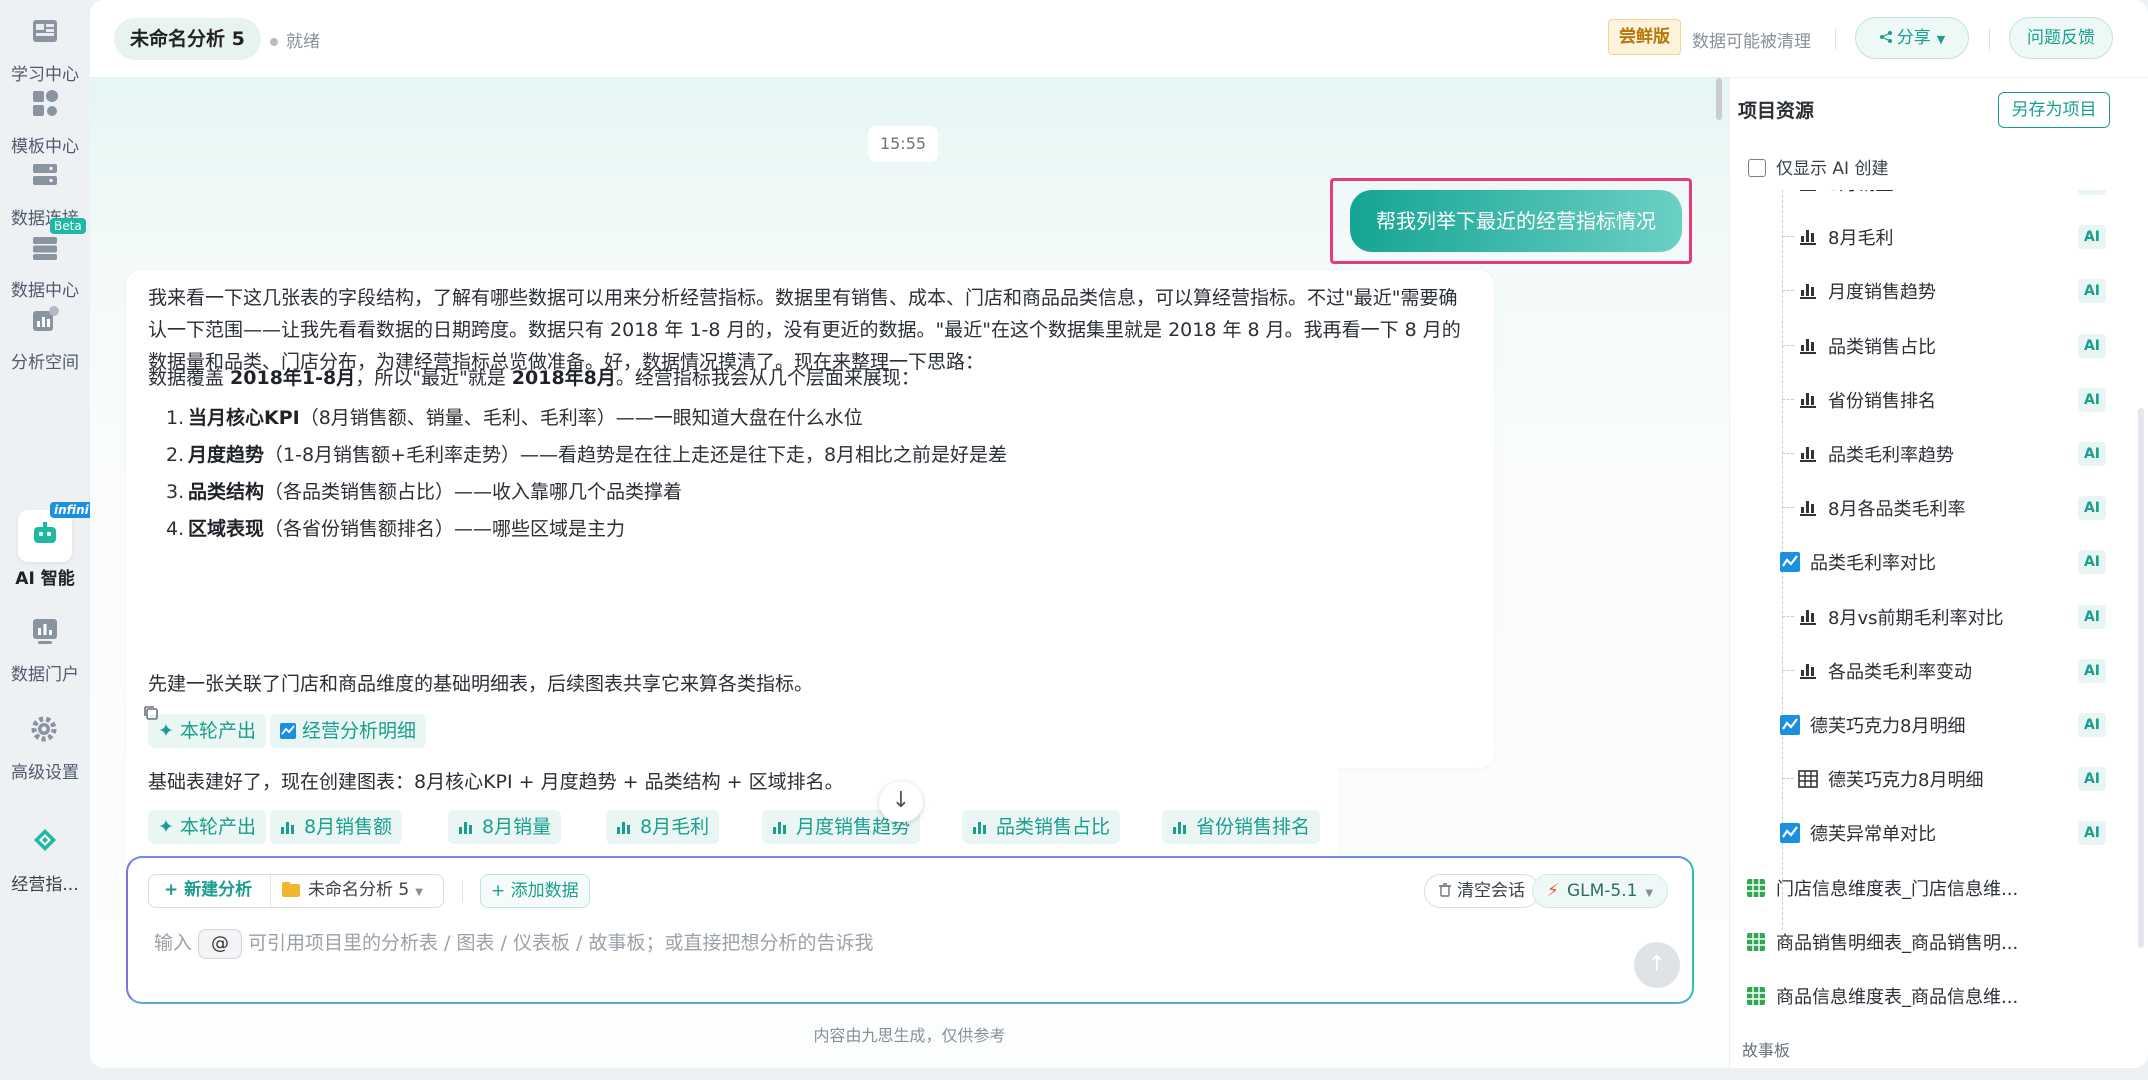  What do you see at coordinates (1920, 1046) in the screenshot?
I see `tree-item: 故事板` at bounding box center [1920, 1046].